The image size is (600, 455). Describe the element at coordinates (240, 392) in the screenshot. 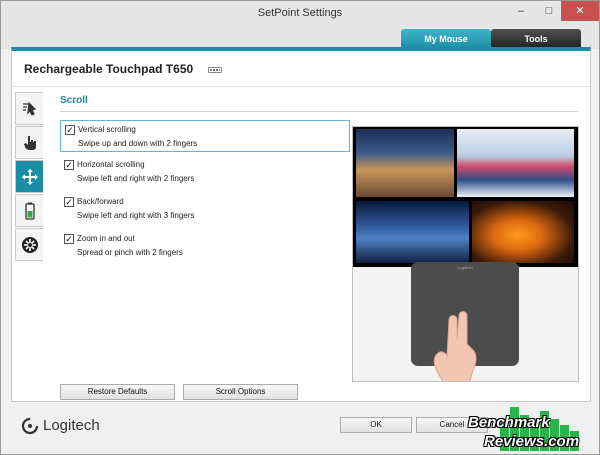

I see `scroll-options-button: Scroll Options` at that location.